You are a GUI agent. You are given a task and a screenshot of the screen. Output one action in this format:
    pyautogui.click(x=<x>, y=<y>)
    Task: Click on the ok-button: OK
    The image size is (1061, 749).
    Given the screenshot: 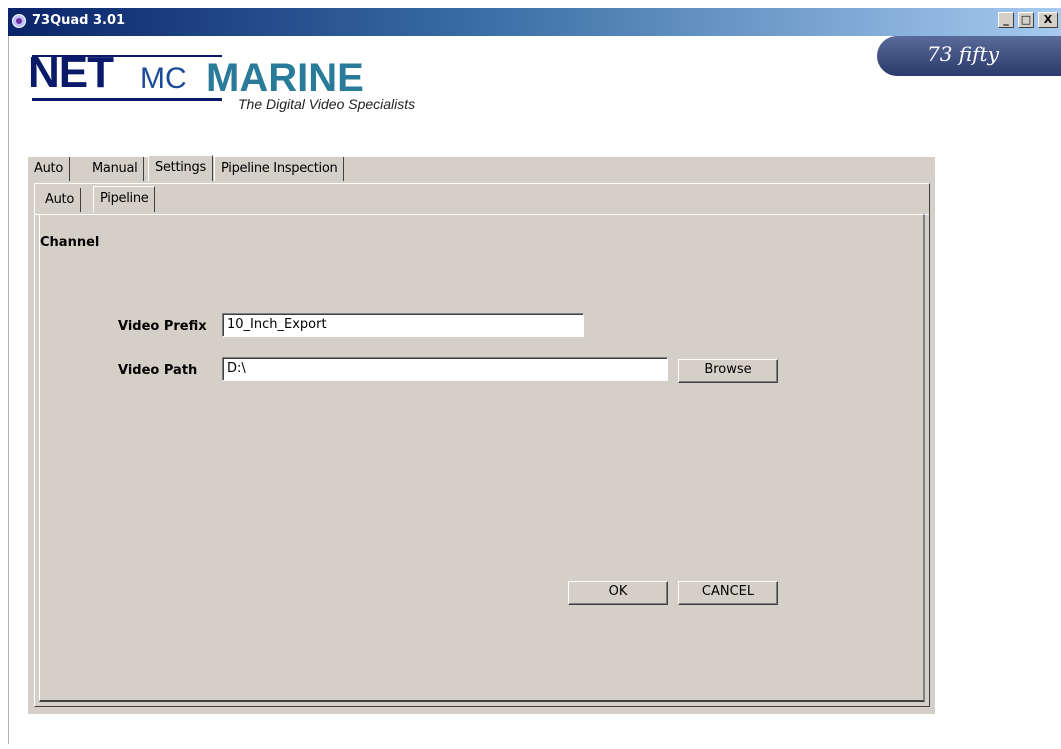 What is the action you would take?
    pyautogui.click(x=618, y=593)
    